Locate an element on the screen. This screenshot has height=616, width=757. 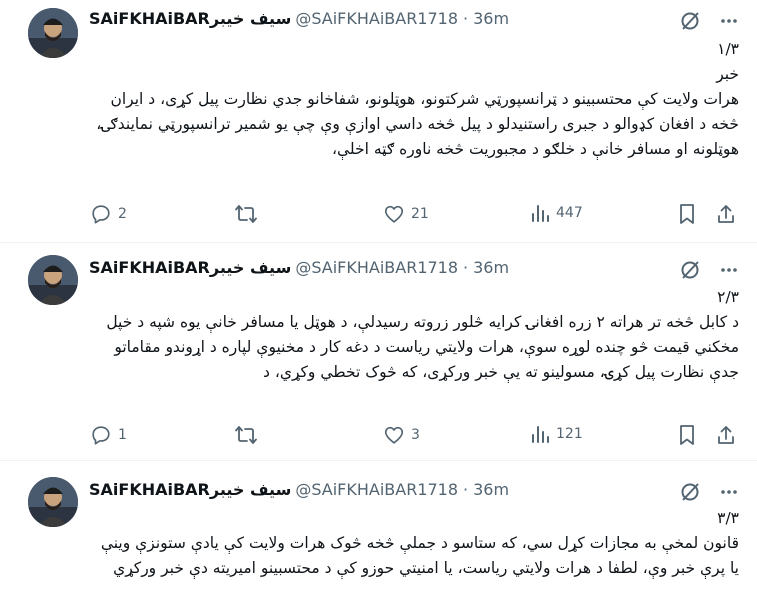
tweet-actions: 2 21 447 is located at coordinates (415, 214).